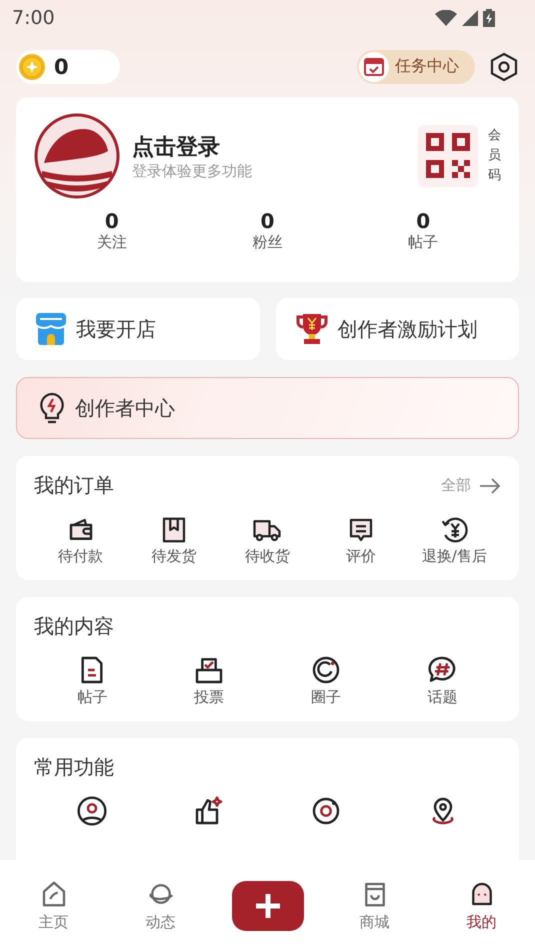 The image size is (535, 951). I want to click on user-icon, so click(92, 811).